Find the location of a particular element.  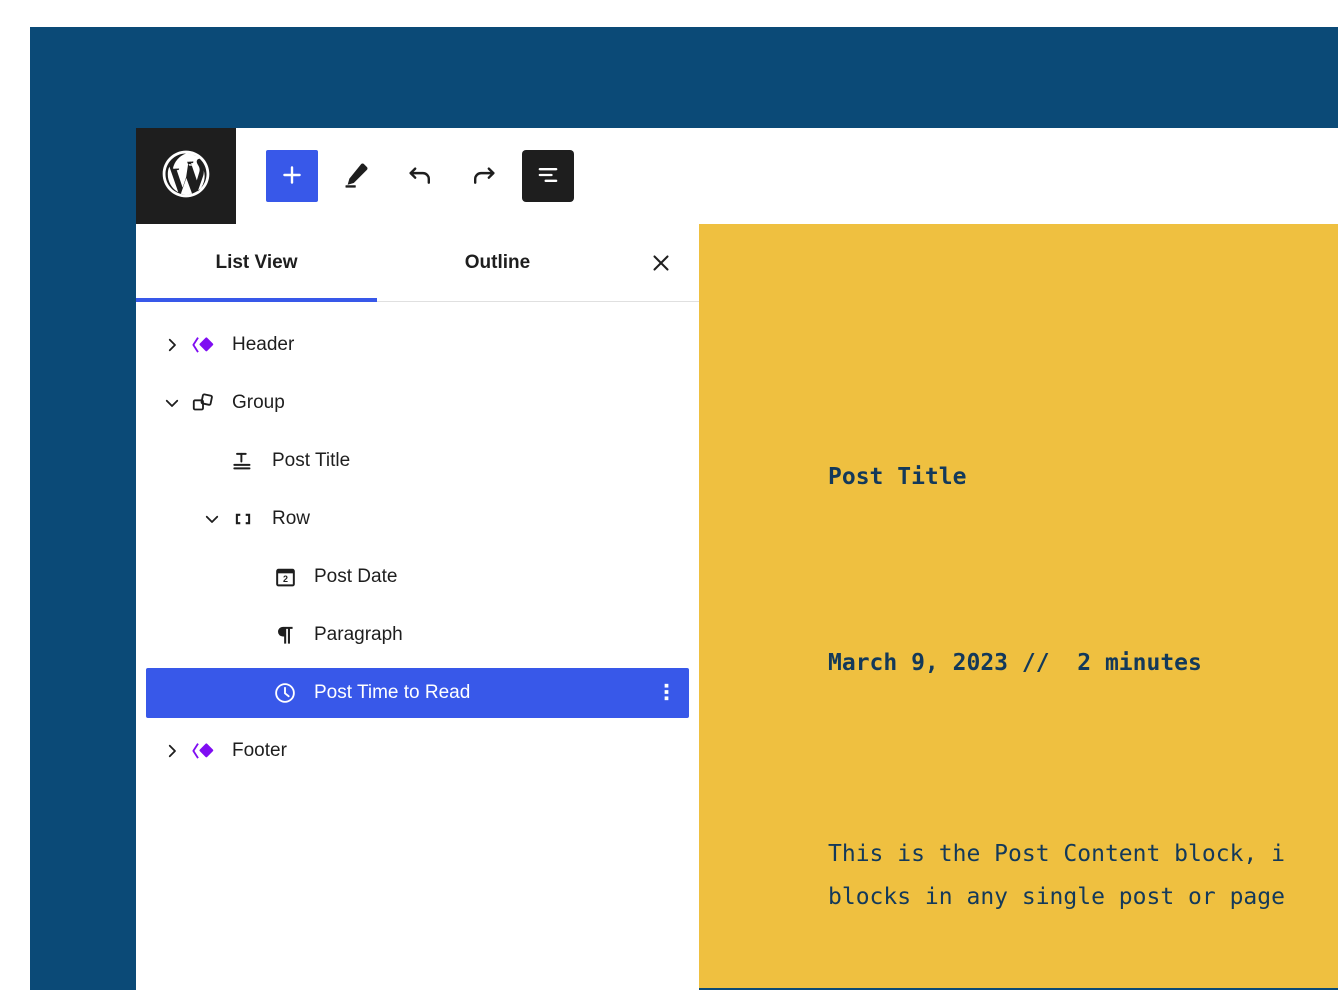

close-panel-button is located at coordinates (661, 264).